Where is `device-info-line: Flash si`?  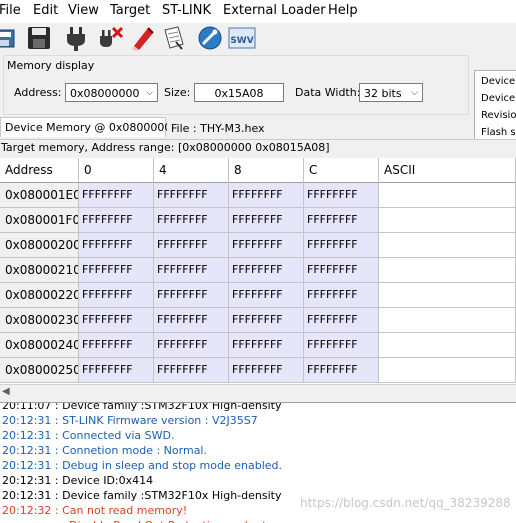
device-info-line: Flash si is located at coordinates (498, 132).